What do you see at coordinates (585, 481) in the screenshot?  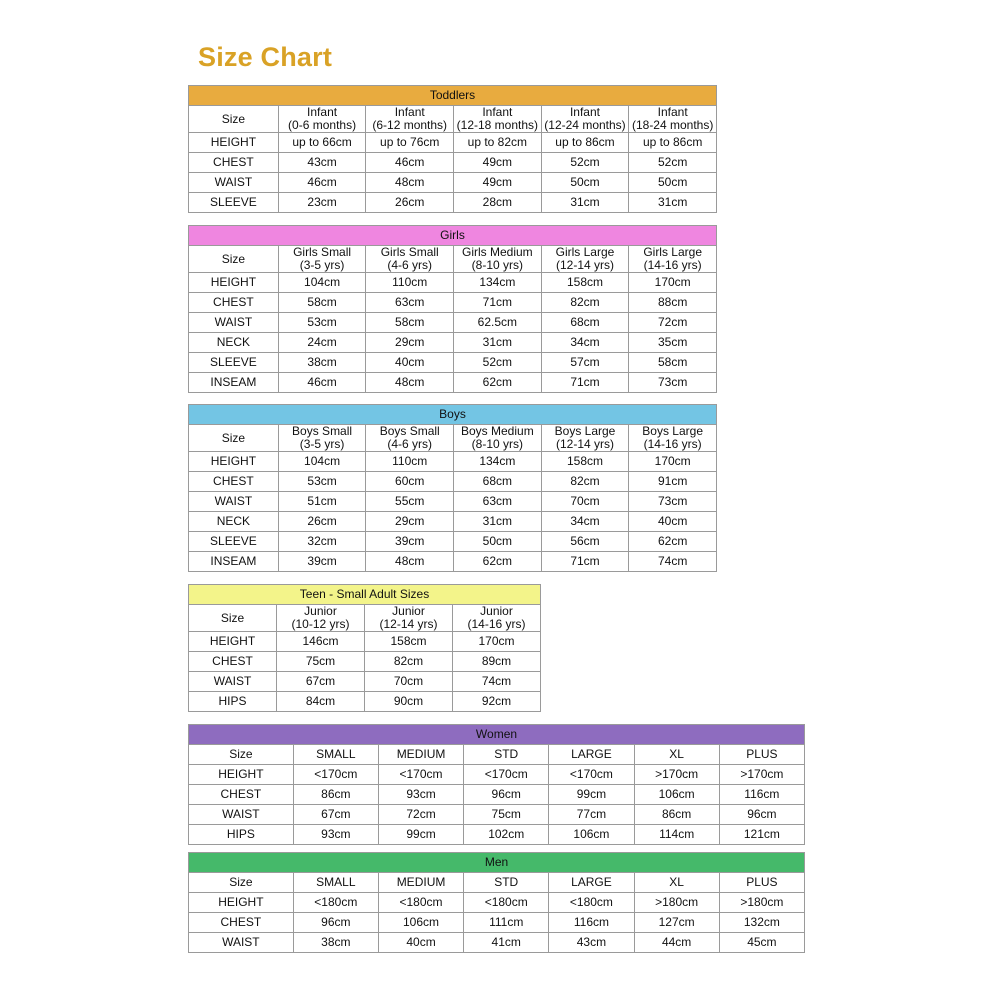 I see `table-cell: 82cm` at bounding box center [585, 481].